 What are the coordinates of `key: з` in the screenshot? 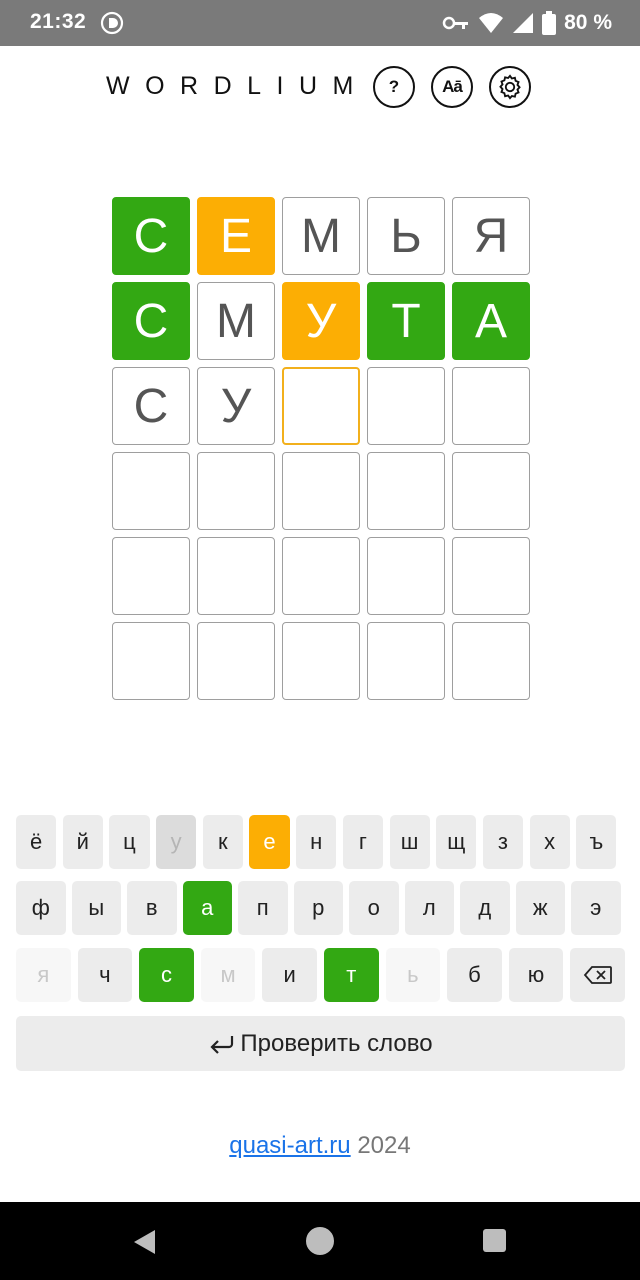 It's located at (503, 842).